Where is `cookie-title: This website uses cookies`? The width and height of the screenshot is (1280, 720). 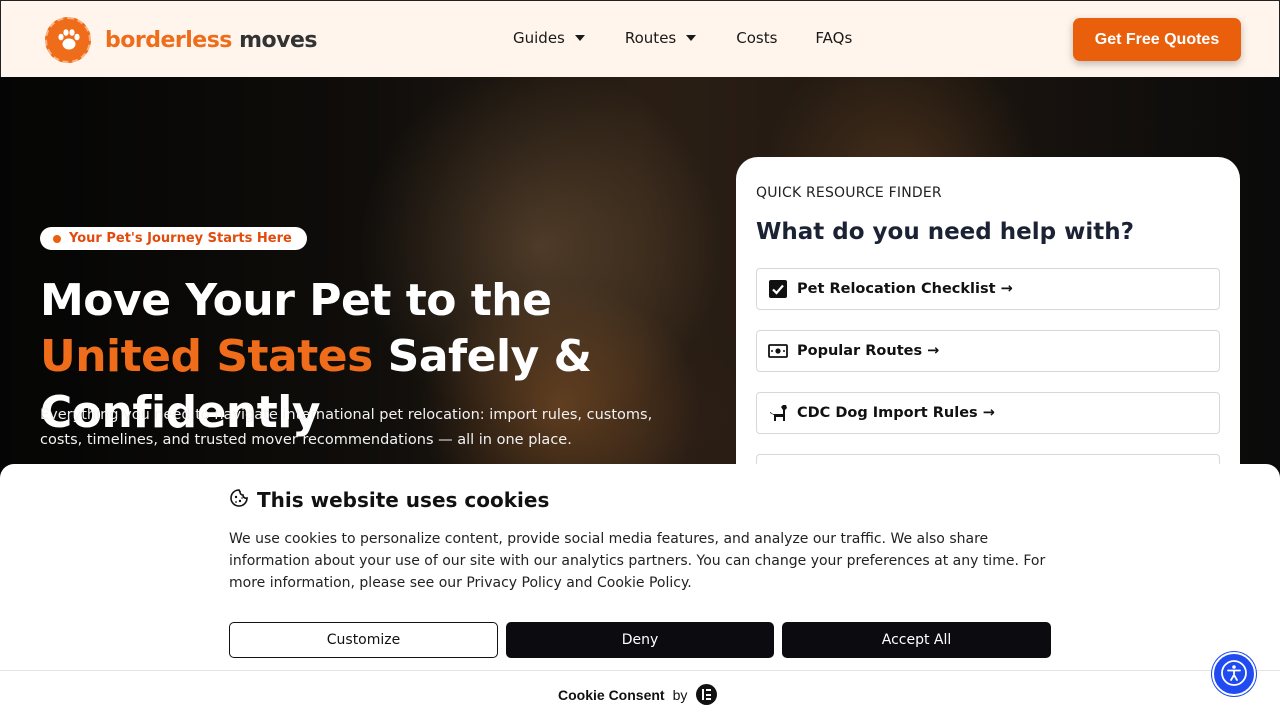
cookie-title: This website uses cookies is located at coordinates (403, 500).